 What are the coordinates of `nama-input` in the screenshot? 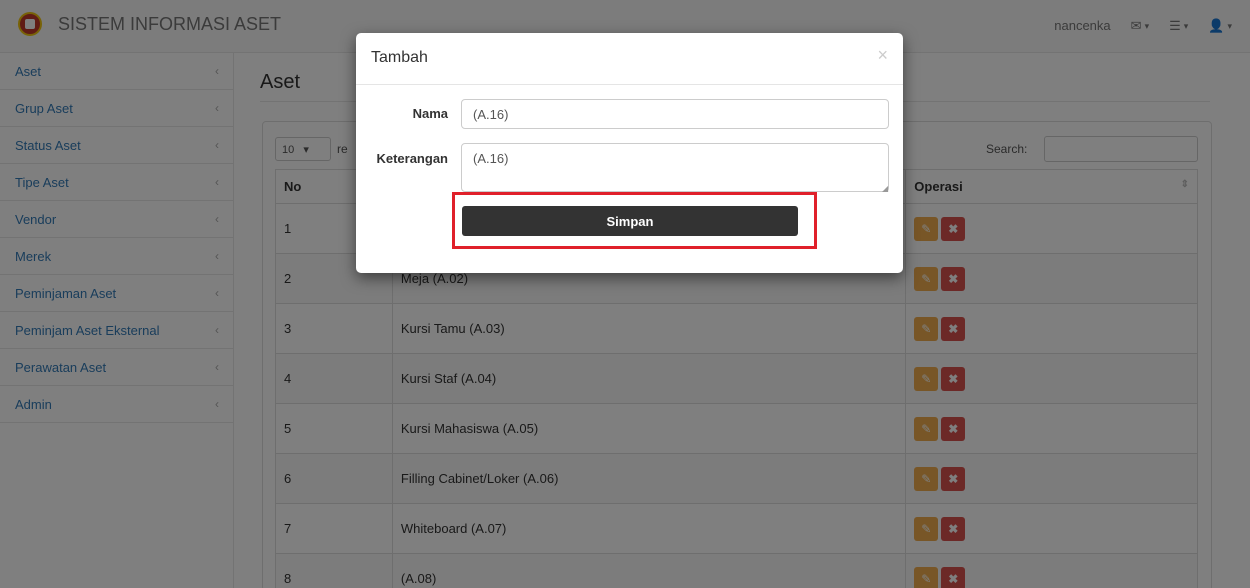 It's located at (675, 114).